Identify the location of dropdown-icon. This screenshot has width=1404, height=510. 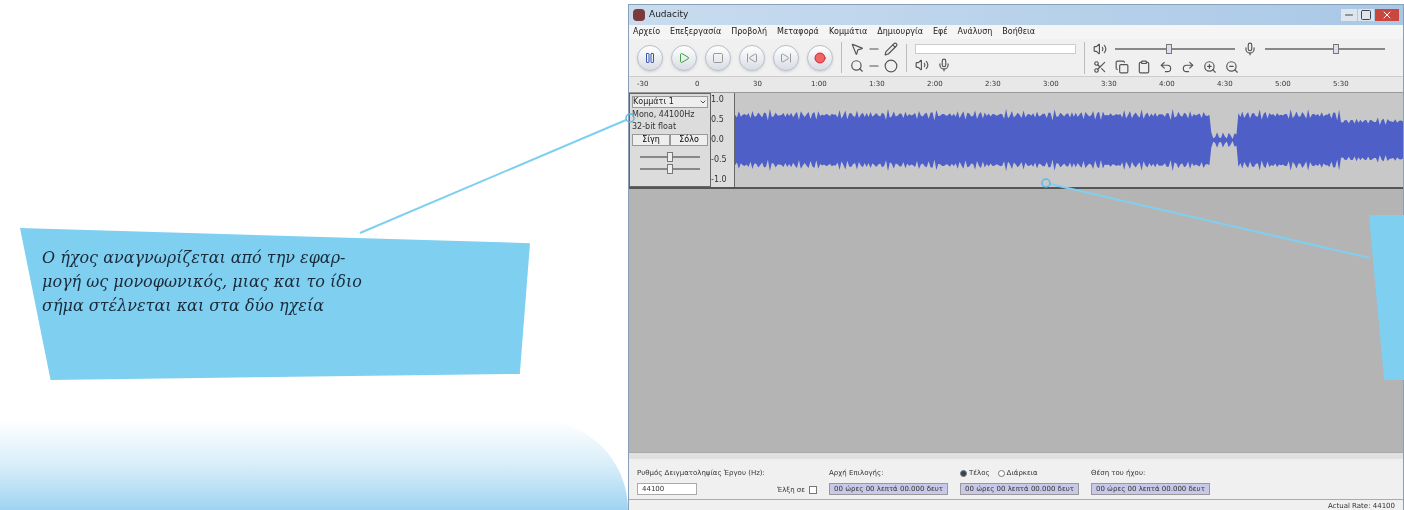
(703, 102).